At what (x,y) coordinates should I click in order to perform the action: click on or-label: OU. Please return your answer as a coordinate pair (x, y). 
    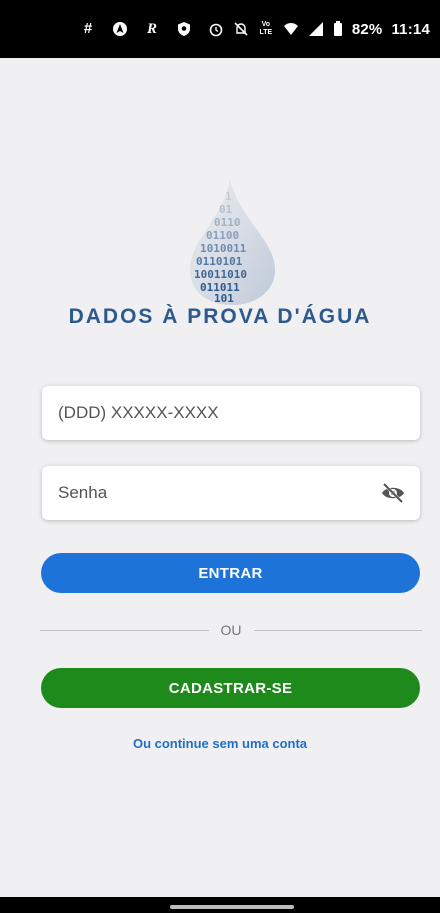
    Looking at the image, I should click on (231, 630).